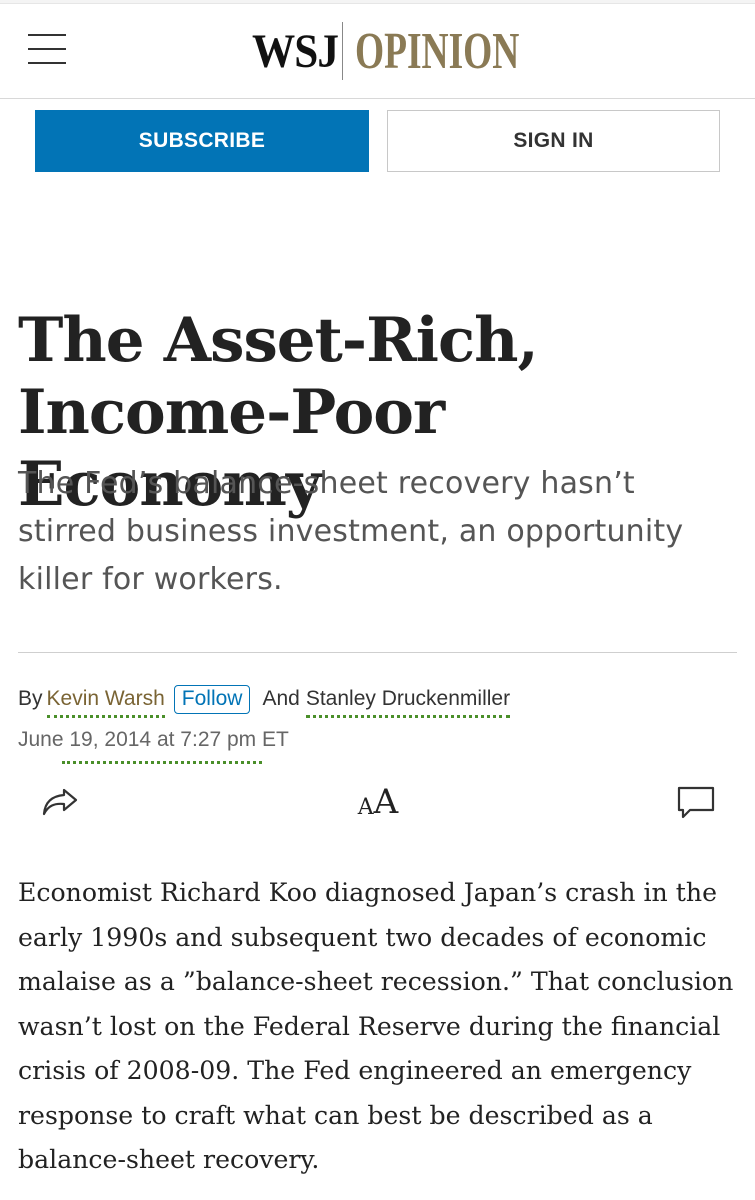 This screenshot has height=1200, width=755. What do you see at coordinates (342, 51) in the screenshot?
I see `logo-divider` at bounding box center [342, 51].